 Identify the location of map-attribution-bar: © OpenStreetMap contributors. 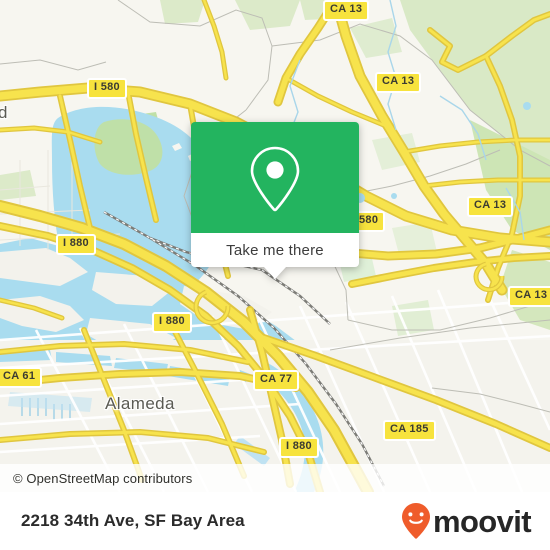
(275, 478).